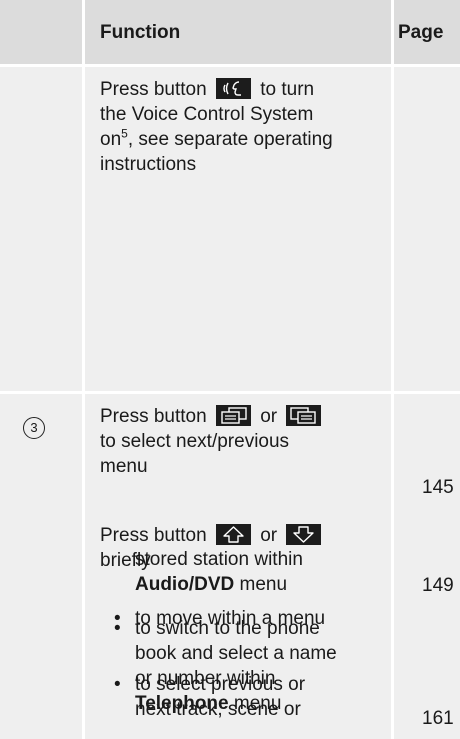 The image size is (460, 739). I want to click on bullet-3-line3: or number within, so click(205, 678).